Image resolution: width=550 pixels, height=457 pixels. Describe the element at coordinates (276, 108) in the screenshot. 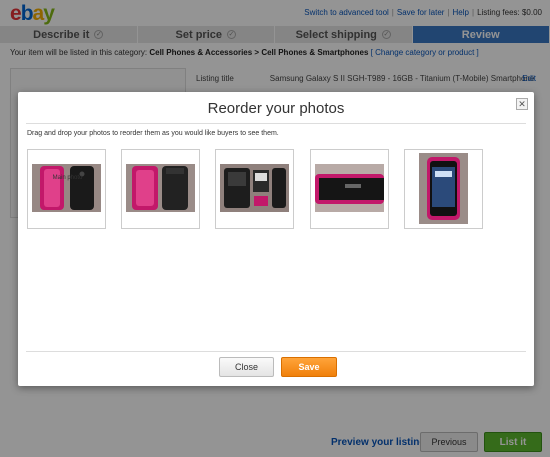

I see `dialog-title: Reorder your photos` at that location.